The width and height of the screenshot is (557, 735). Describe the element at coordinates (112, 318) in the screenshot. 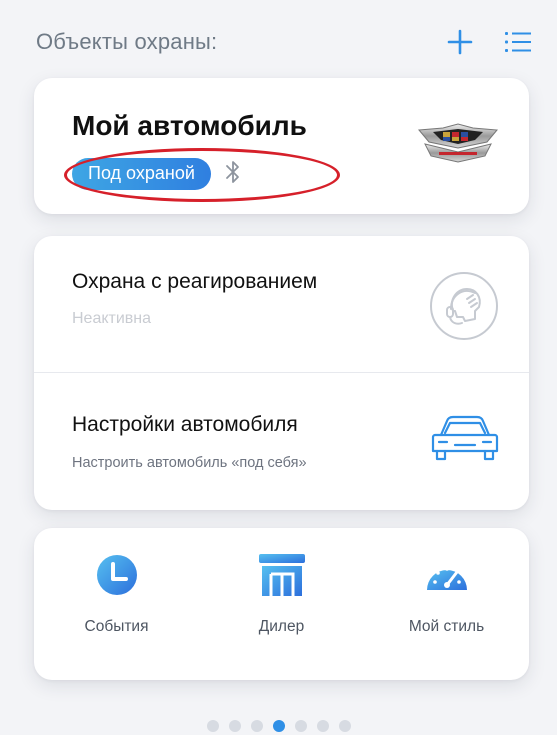

I see `service-status: Неактивна` at that location.